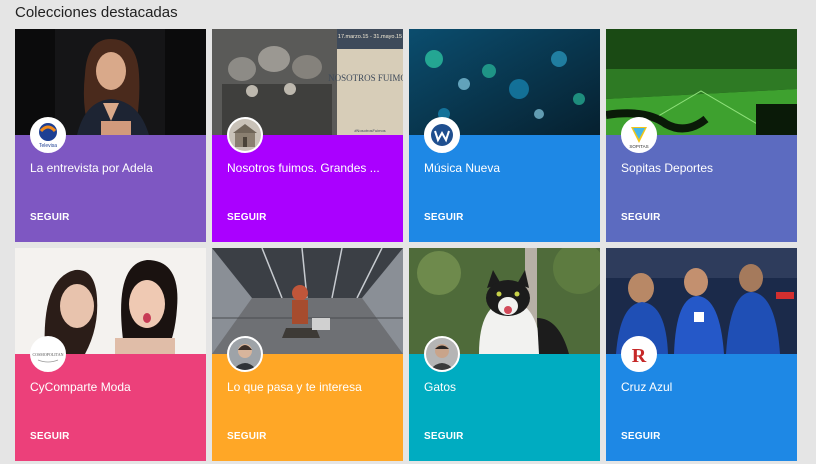 The width and height of the screenshot is (816, 464). What do you see at coordinates (701, 354) in the screenshot?
I see `collection-card-cruz-azul: R Cruz Azul SEGUIR` at bounding box center [701, 354].